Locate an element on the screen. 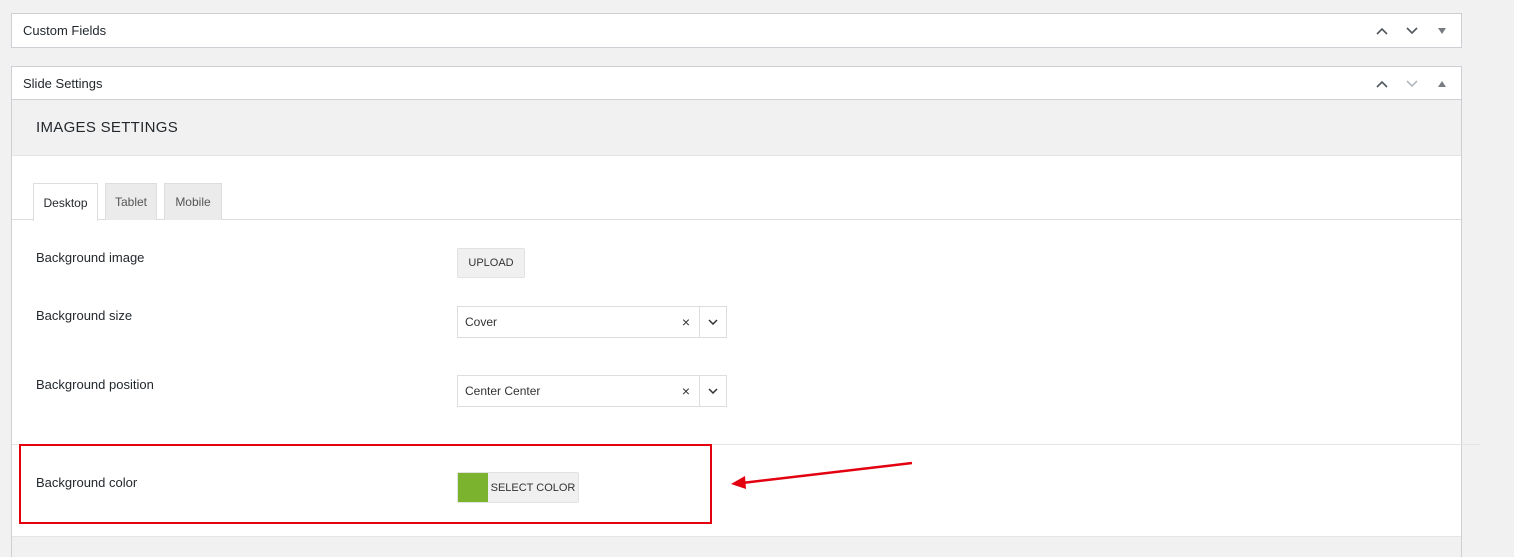 The image size is (1514, 557). custom-fields-title: Custom Fields is located at coordinates (65, 30).